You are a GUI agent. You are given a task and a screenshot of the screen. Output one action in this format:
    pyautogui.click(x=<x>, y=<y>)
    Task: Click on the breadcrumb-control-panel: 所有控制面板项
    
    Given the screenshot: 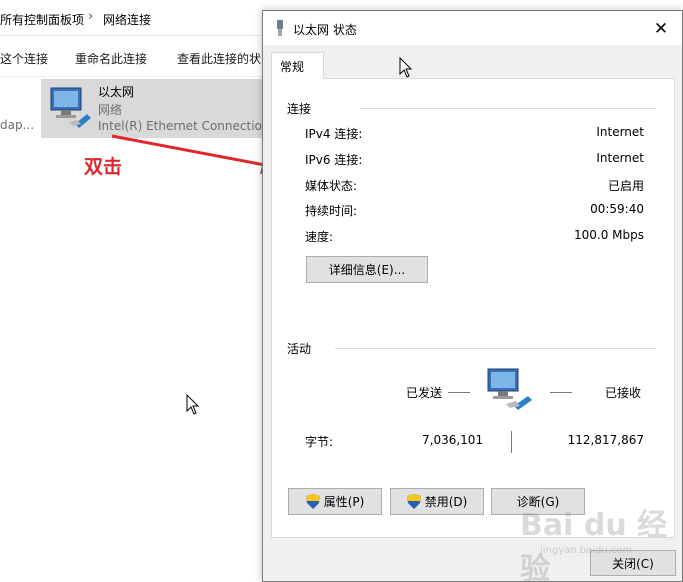 What is the action you would take?
    pyautogui.click(x=42, y=19)
    